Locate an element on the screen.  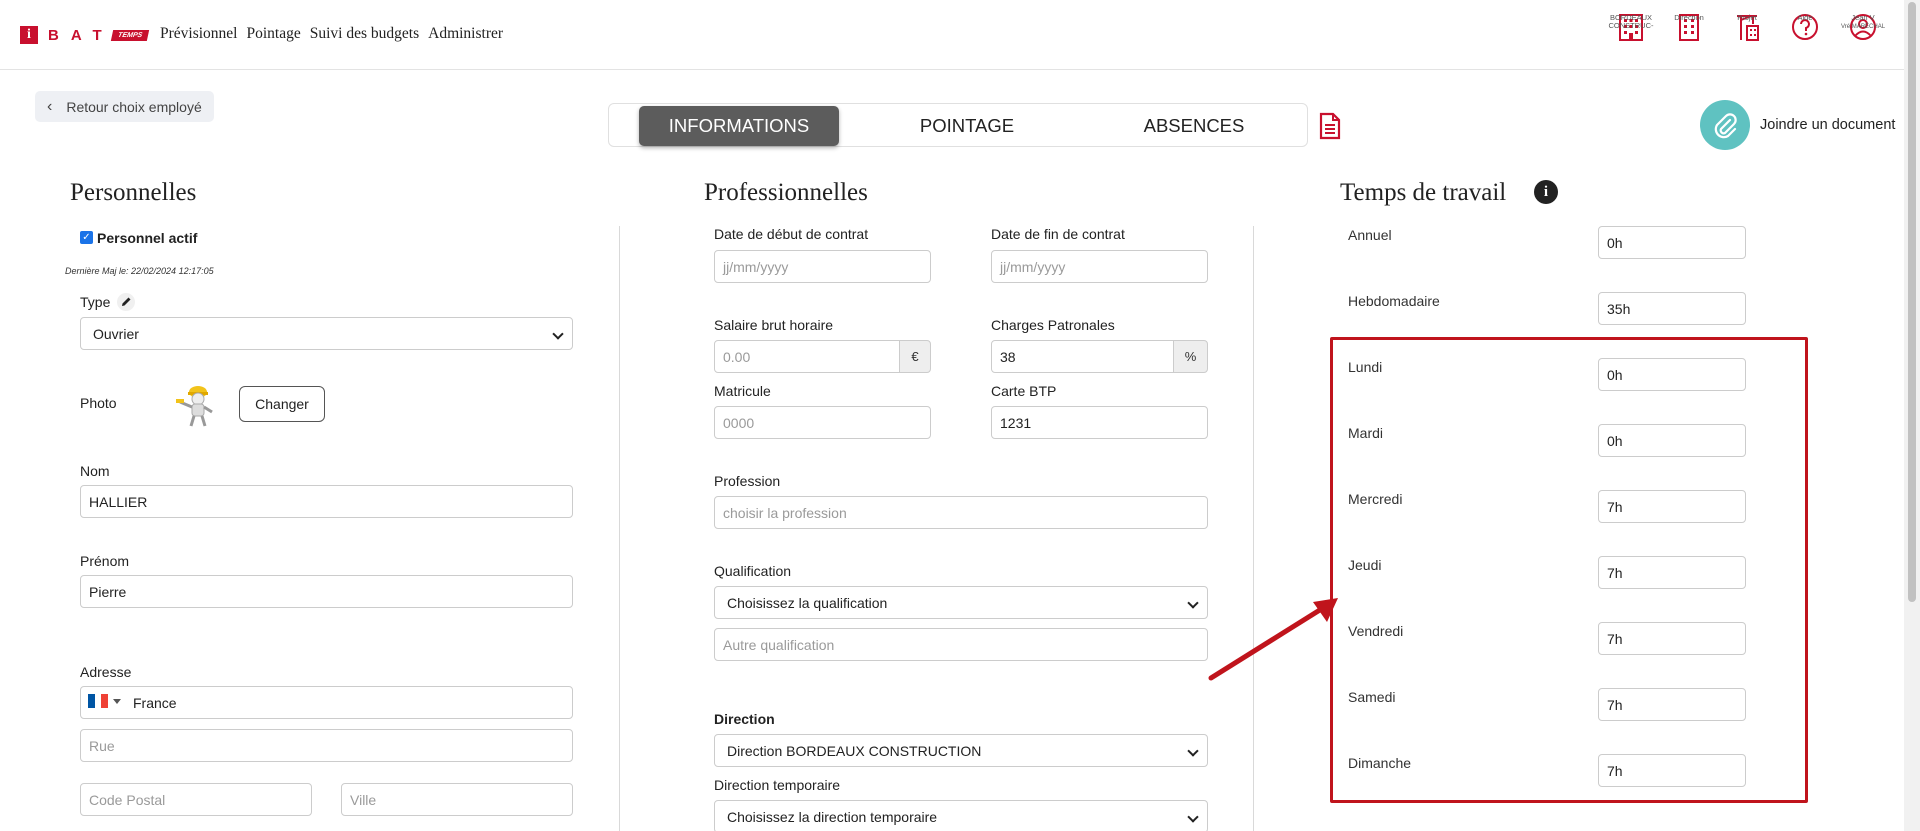
tab-absences: ABSENCES is located at coordinates (1194, 126).